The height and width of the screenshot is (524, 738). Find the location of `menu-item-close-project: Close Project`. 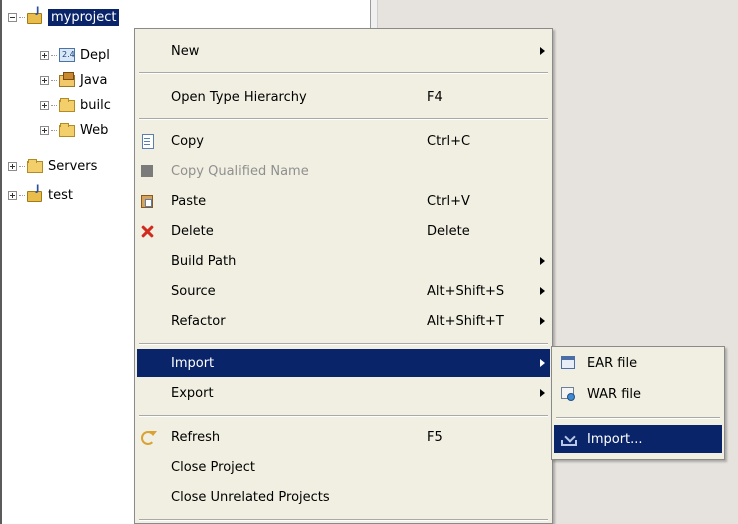

menu-item-close-project: Close Project is located at coordinates (343, 467).